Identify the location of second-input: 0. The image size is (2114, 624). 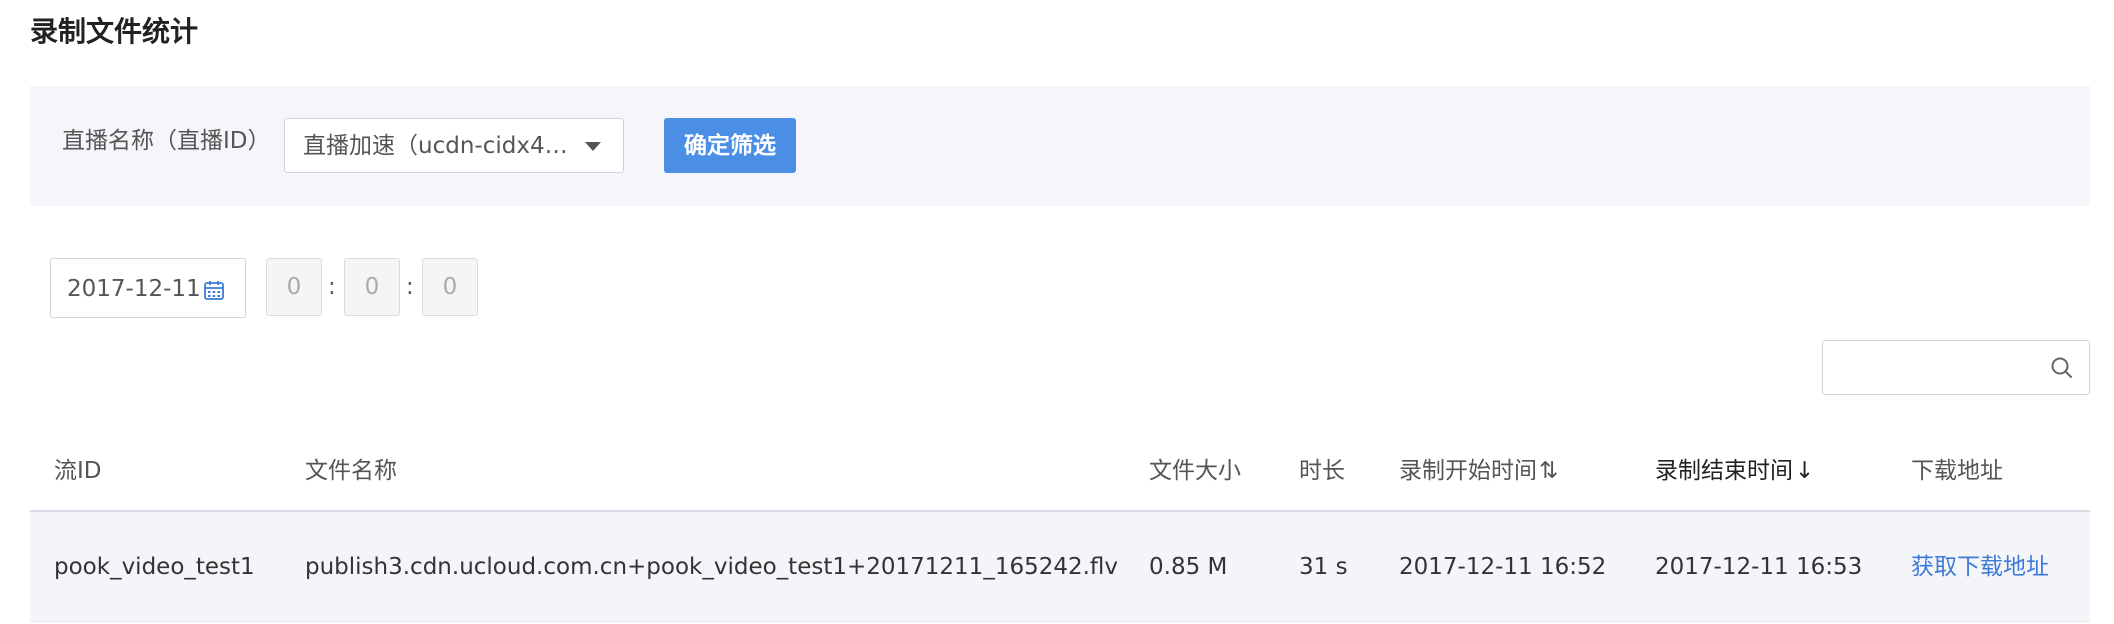
(450, 287).